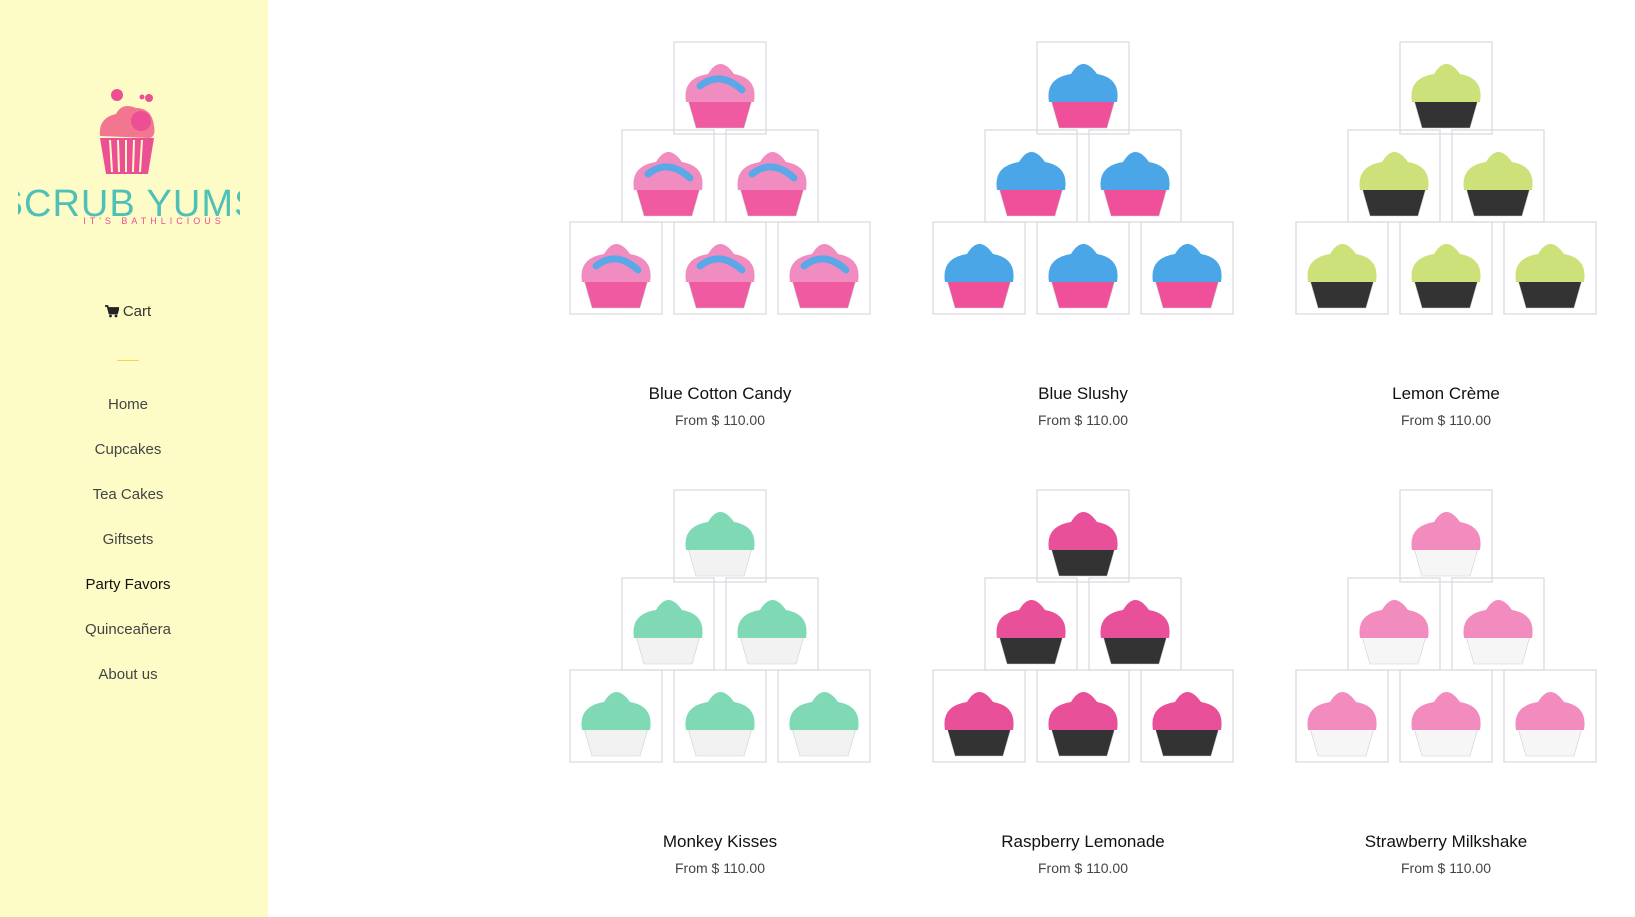  What do you see at coordinates (128, 463) in the screenshot?
I see `nav-item-cupcakes: Cupcakes` at bounding box center [128, 463].